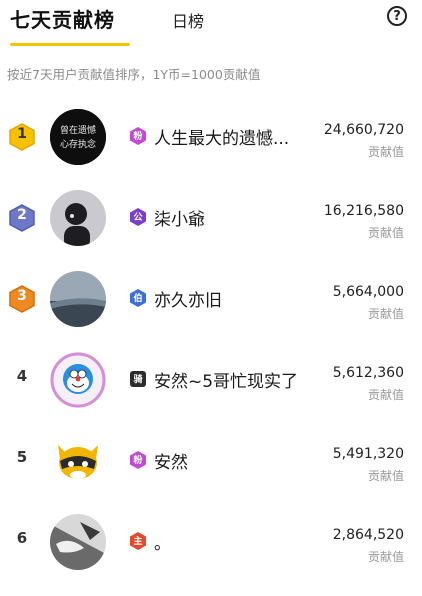  What do you see at coordinates (22, 215) in the screenshot?
I see `rank-number: 2` at bounding box center [22, 215].